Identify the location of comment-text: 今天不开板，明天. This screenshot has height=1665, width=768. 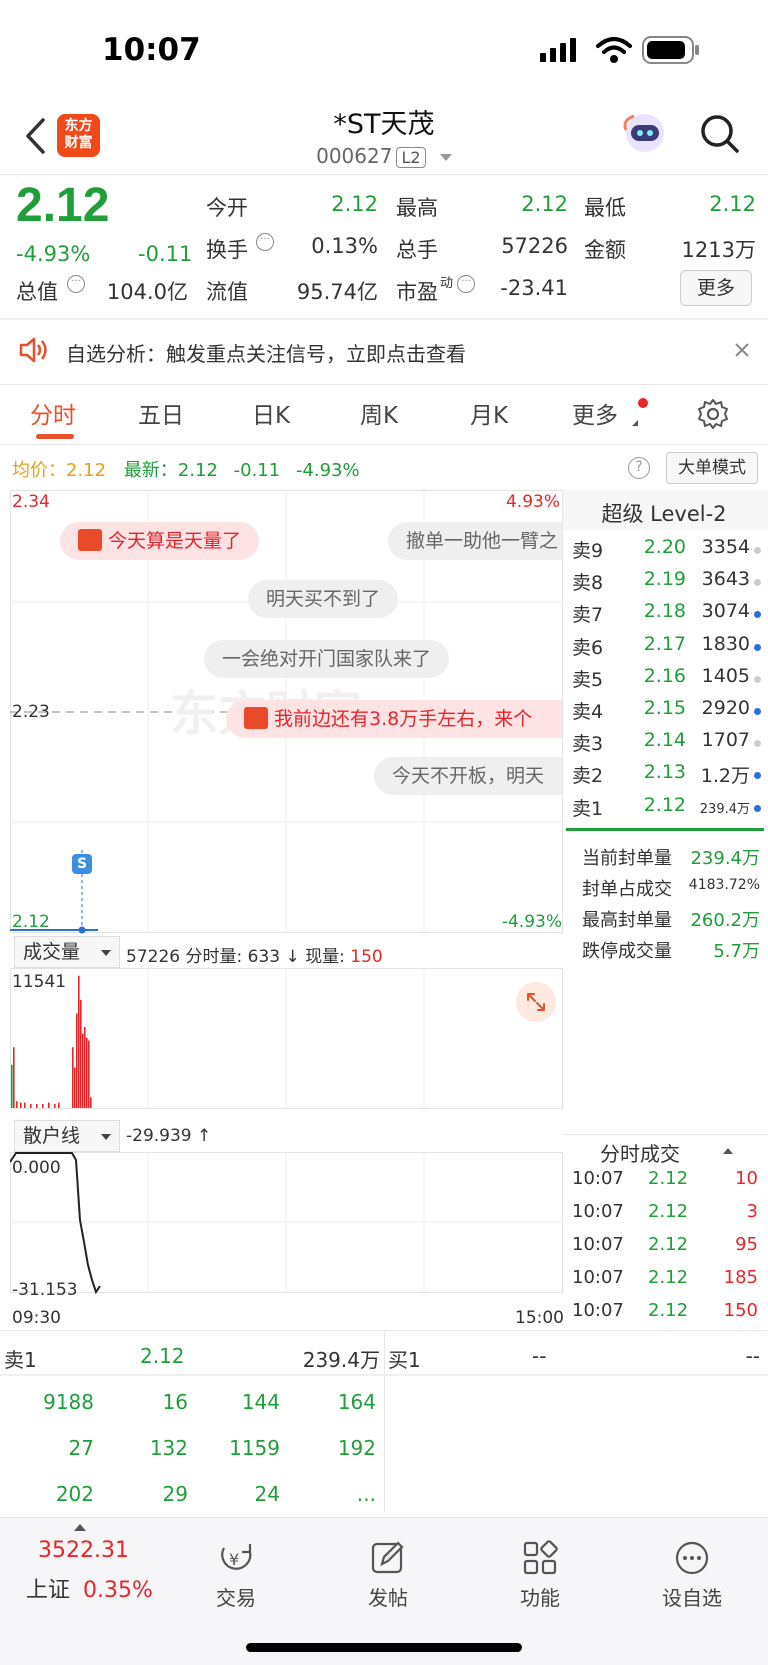
(468, 776).